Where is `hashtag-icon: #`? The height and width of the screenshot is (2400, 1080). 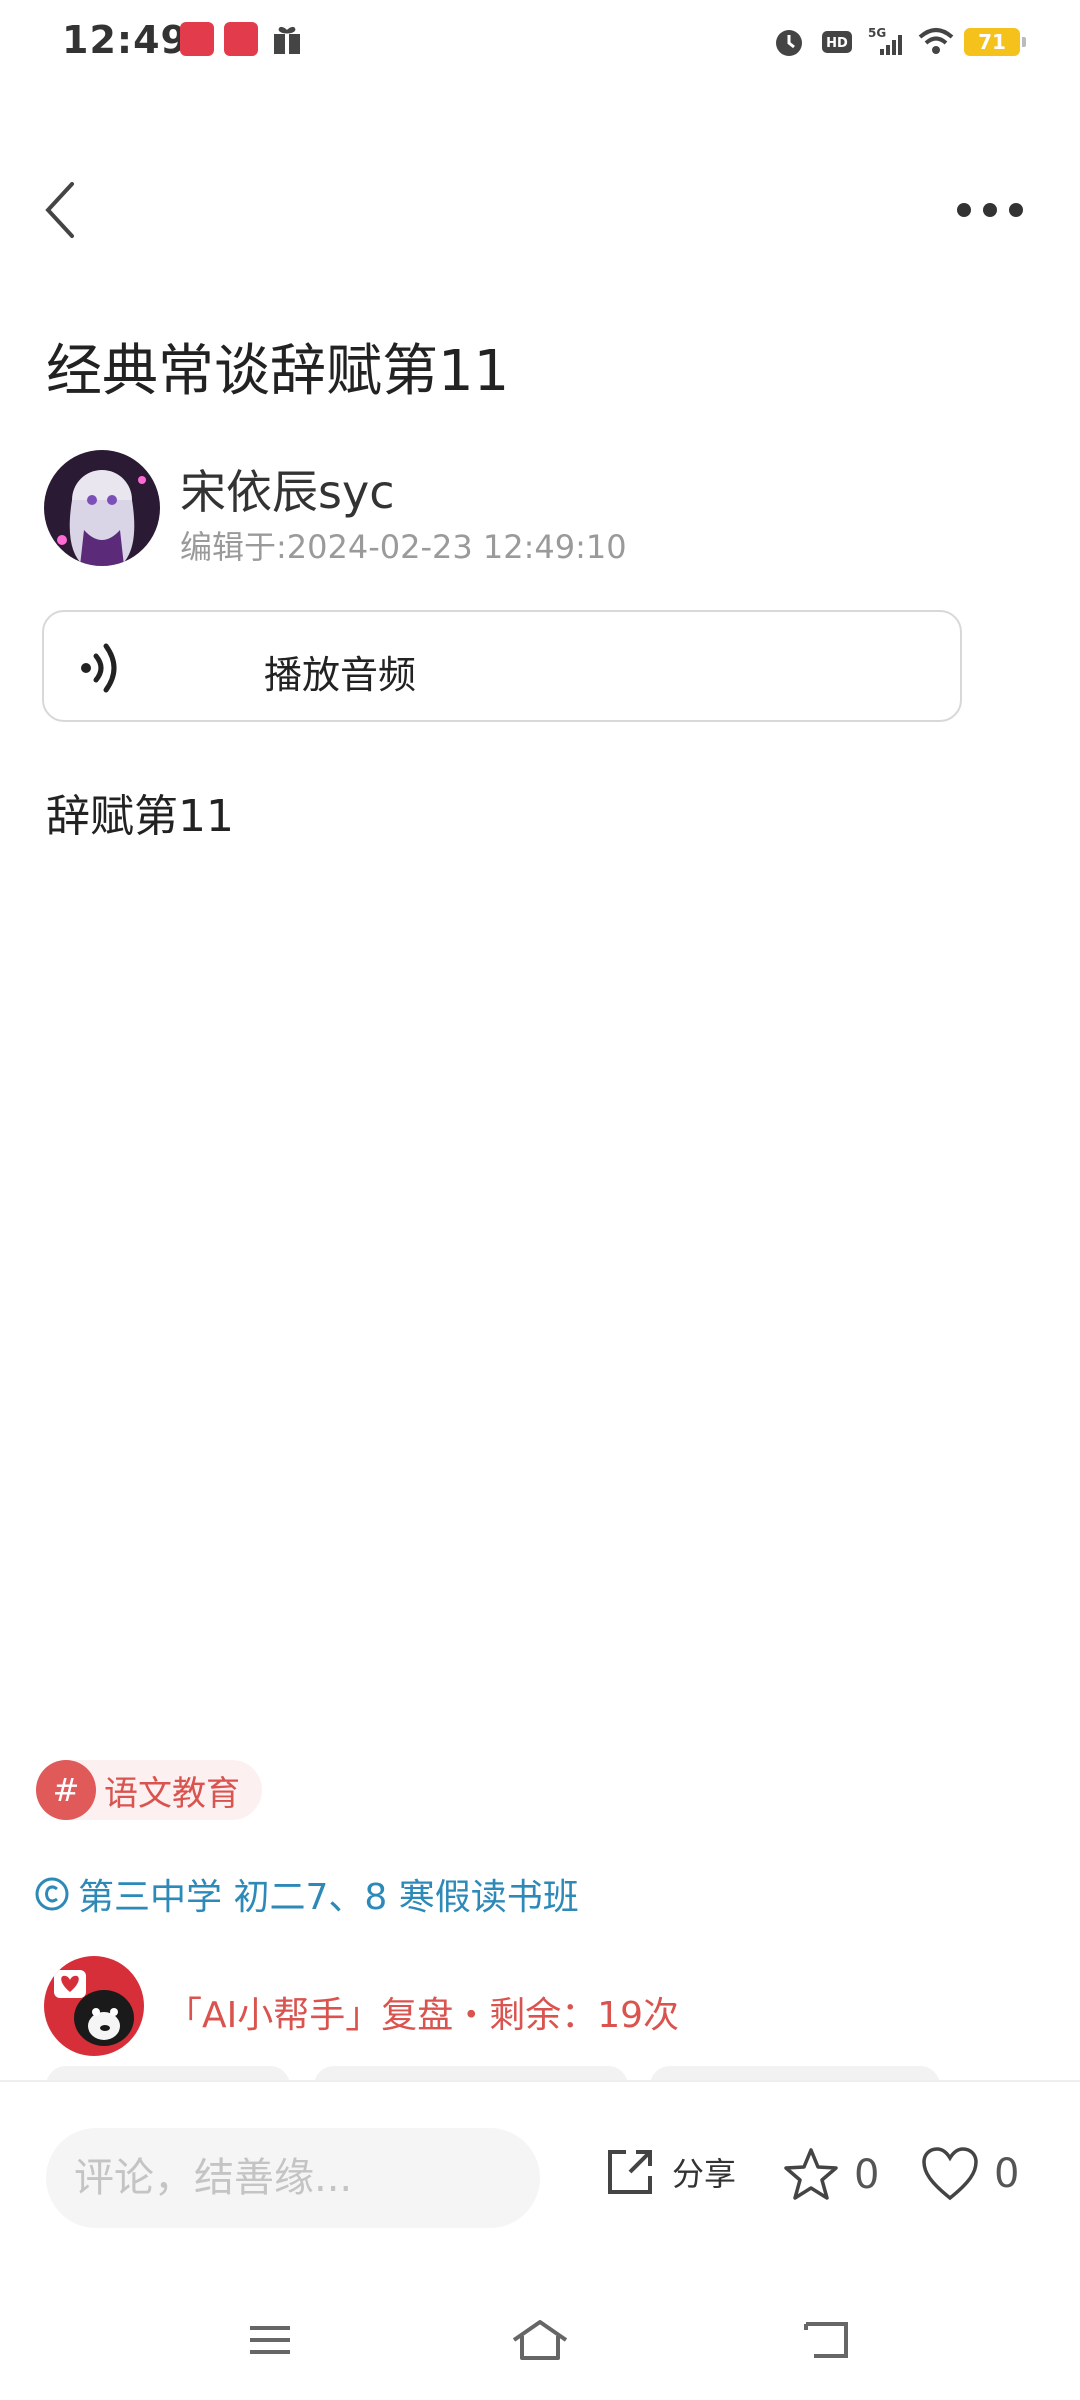 hashtag-icon: # is located at coordinates (66, 1790).